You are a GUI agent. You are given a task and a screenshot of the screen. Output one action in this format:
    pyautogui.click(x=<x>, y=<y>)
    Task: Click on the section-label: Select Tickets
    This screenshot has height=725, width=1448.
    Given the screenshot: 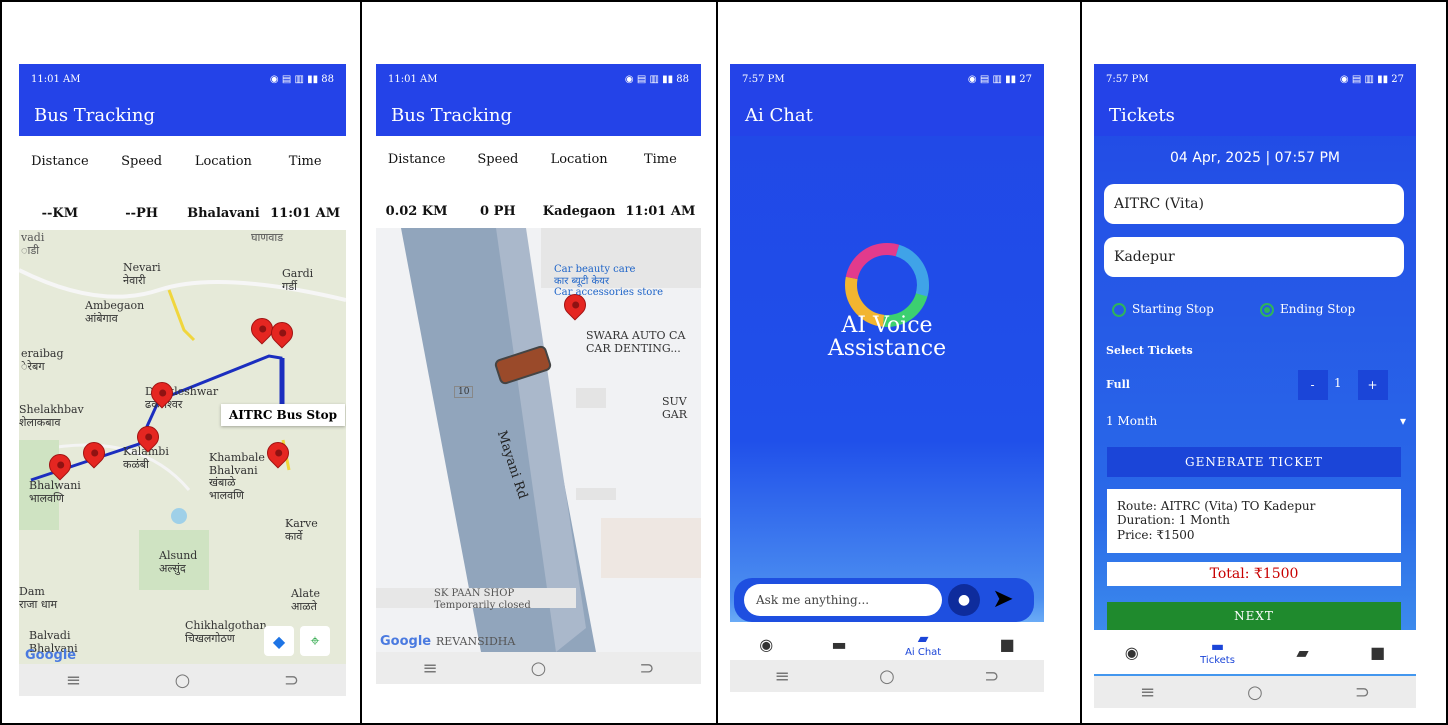 What is the action you would take?
    pyautogui.click(x=1149, y=350)
    